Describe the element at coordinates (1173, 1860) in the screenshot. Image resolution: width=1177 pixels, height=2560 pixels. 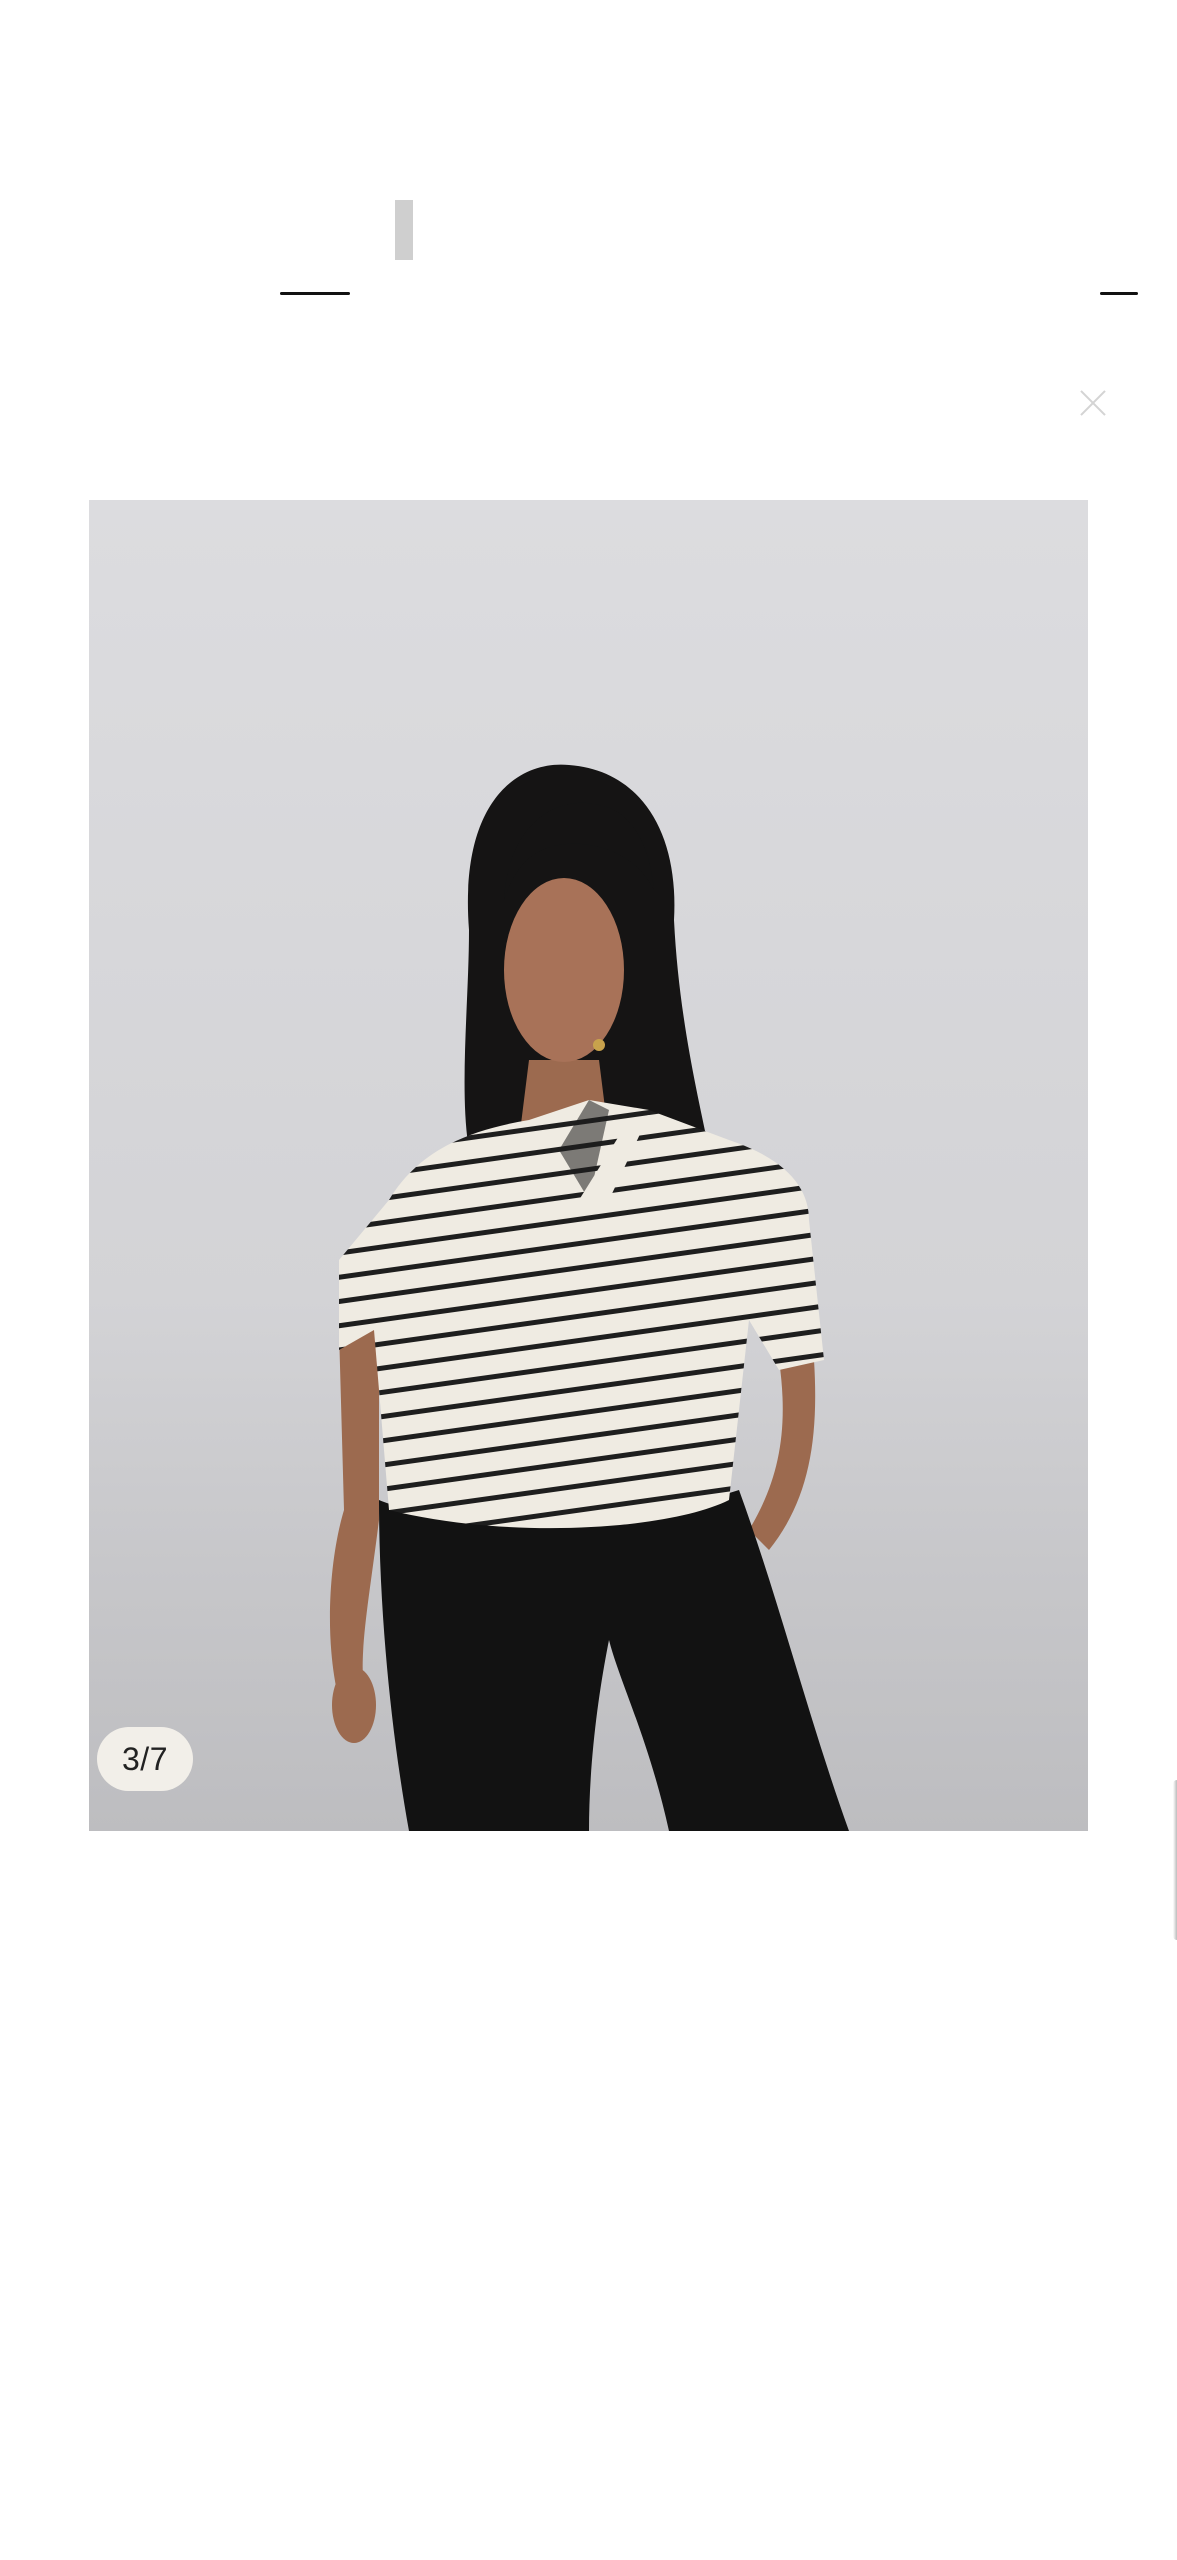
I see `next-image-edge` at that location.